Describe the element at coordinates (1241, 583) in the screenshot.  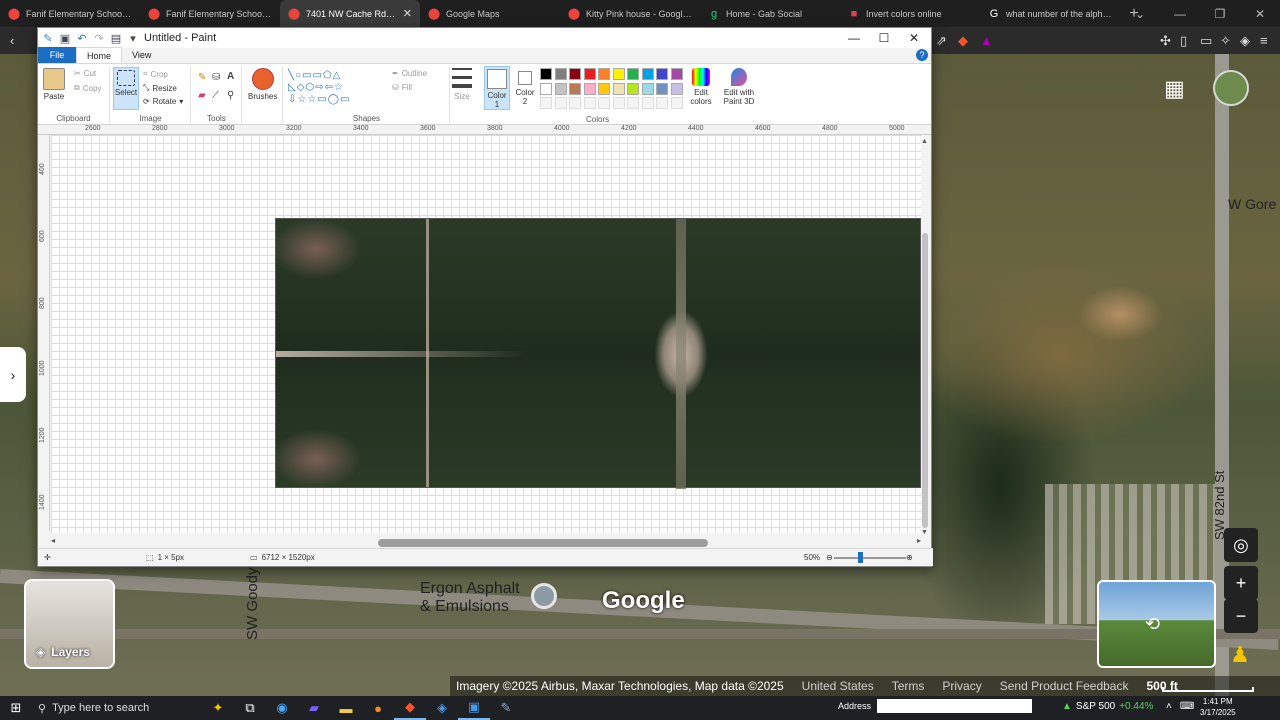
I see `zoom-in-button: +` at that location.